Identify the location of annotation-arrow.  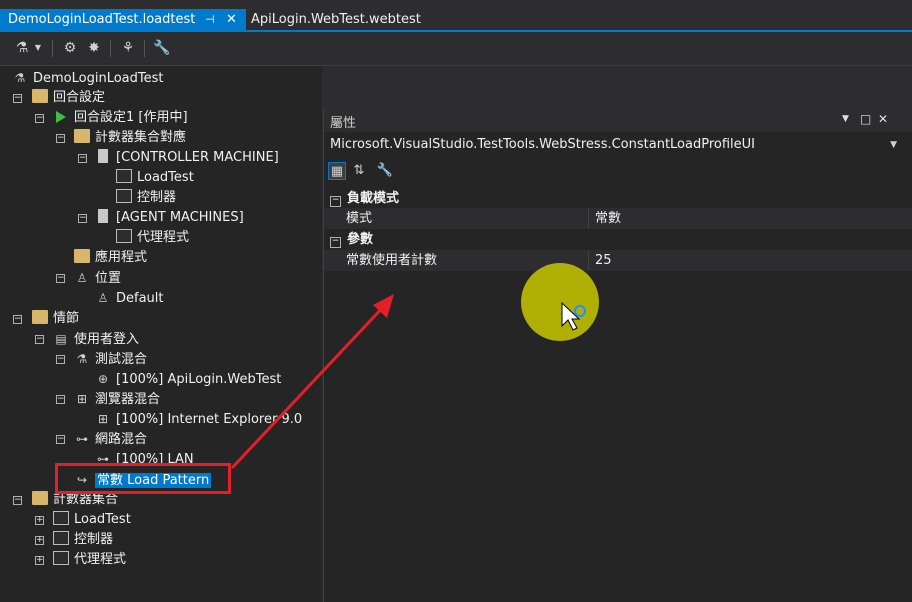
(312, 382).